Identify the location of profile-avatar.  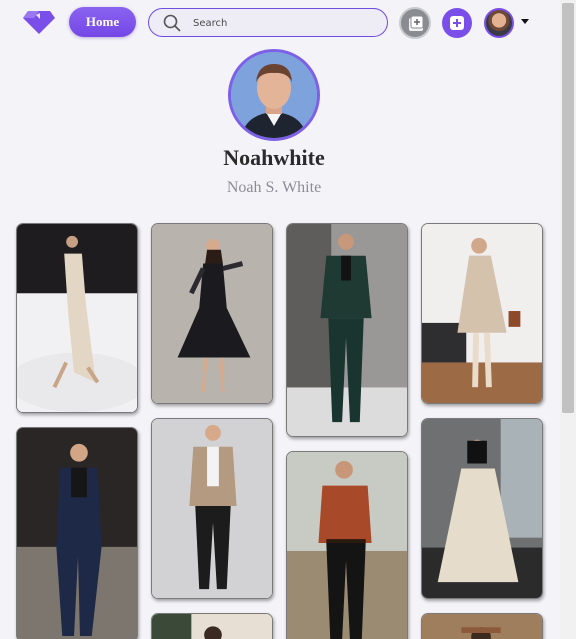
(274, 95).